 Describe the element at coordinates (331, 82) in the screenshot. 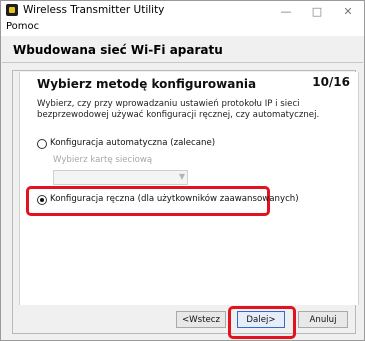

I see `step-counter: 10/16` at that location.